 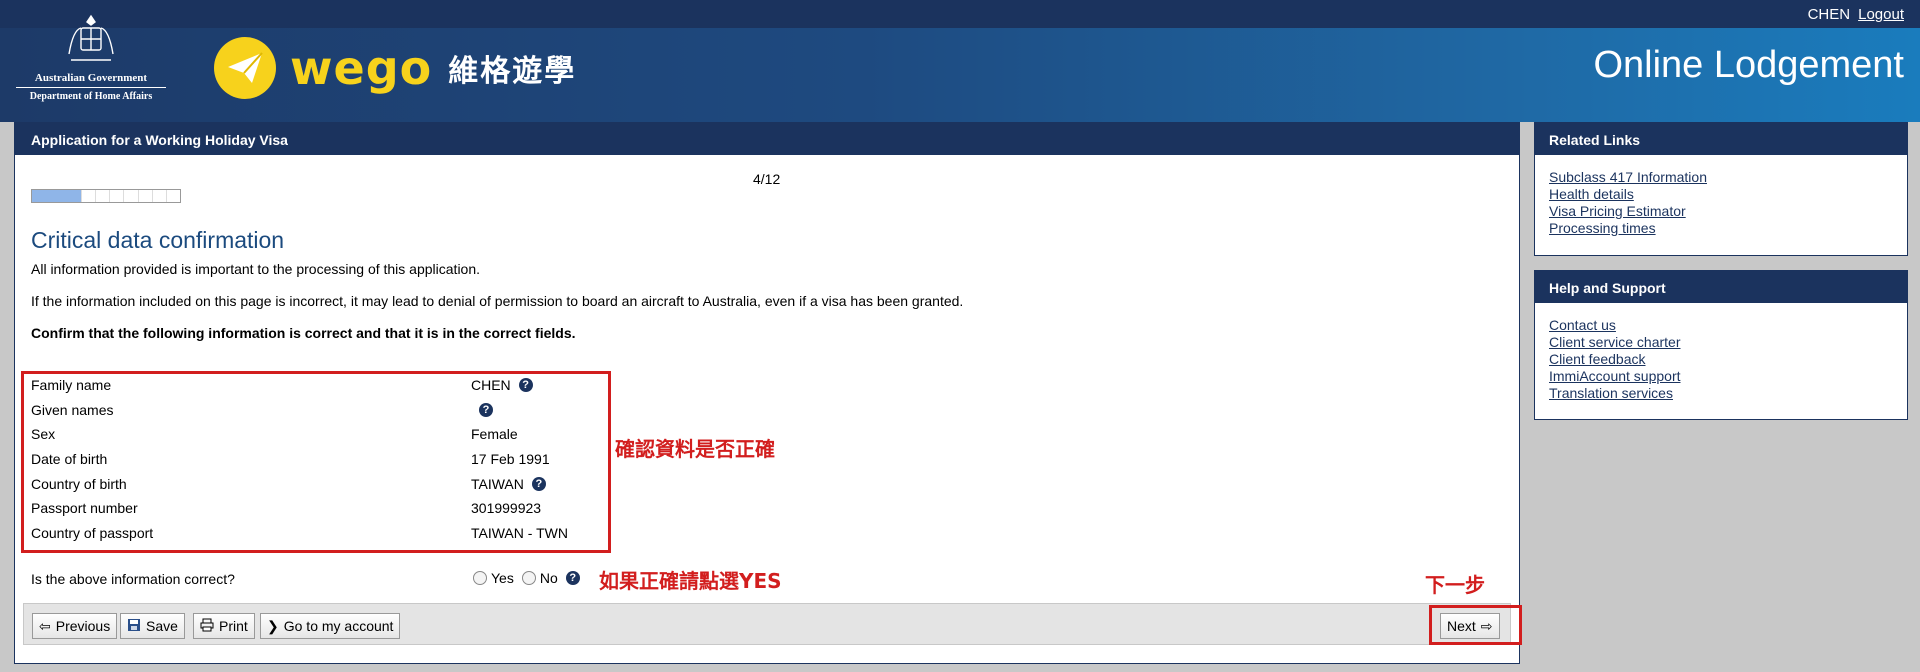 I want to click on page-title: Critical data confirmation, so click(x=158, y=240).